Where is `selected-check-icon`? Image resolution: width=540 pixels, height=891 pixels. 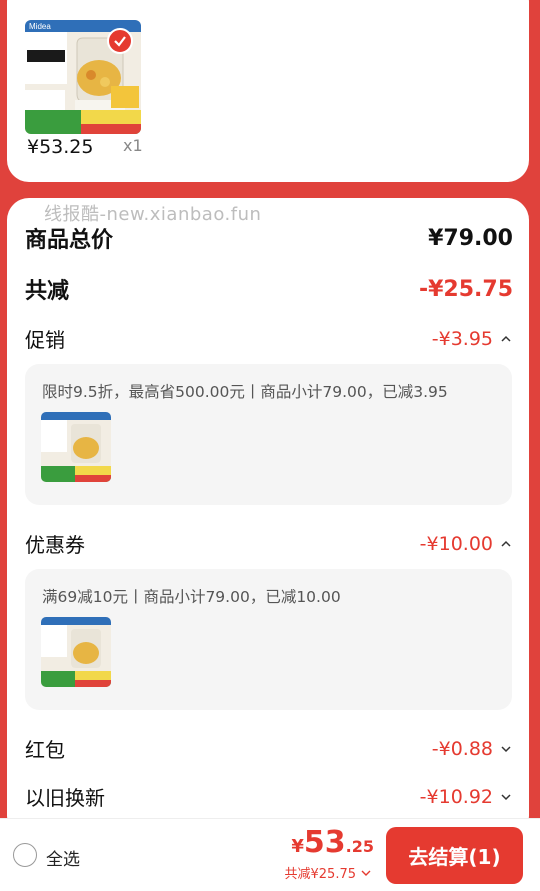
selected-check-icon is located at coordinates (120, 41).